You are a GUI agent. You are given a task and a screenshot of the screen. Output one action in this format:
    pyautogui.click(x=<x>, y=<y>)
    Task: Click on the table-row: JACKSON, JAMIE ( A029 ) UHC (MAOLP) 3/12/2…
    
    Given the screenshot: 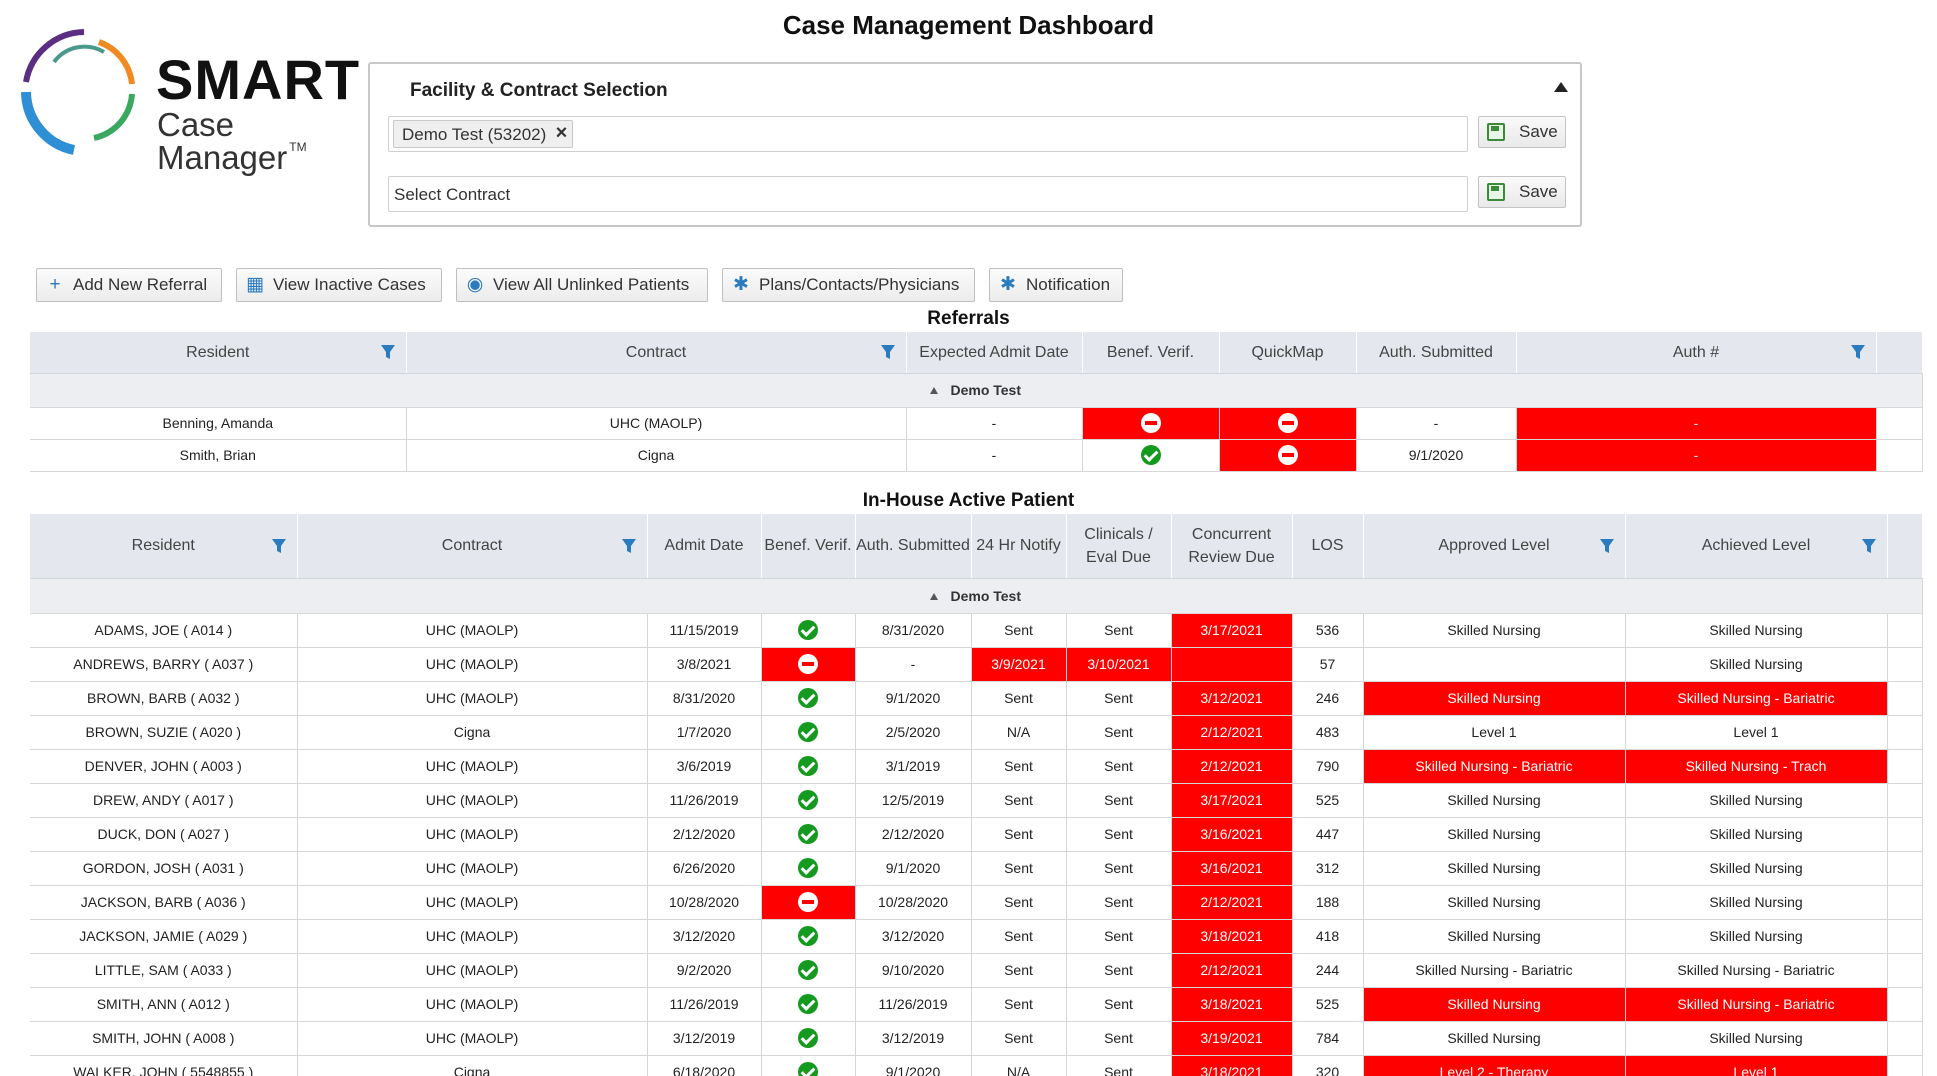 What is the action you would take?
    pyautogui.click(x=976, y=936)
    